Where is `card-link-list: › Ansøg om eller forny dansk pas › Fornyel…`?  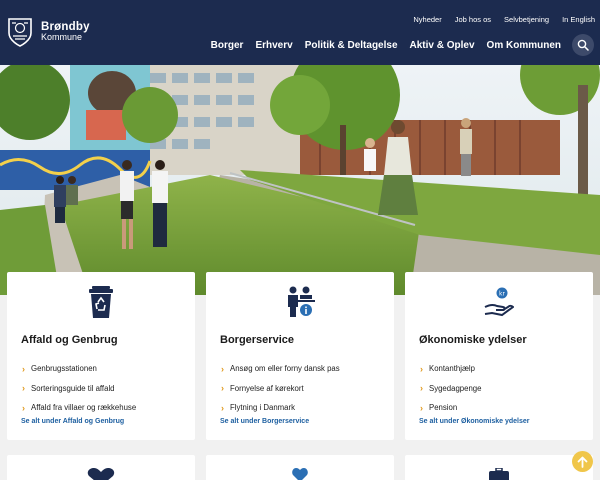
card-link-list: › Ansøg om eller forny dansk pas › Fornyel… is located at coordinates (280, 388).